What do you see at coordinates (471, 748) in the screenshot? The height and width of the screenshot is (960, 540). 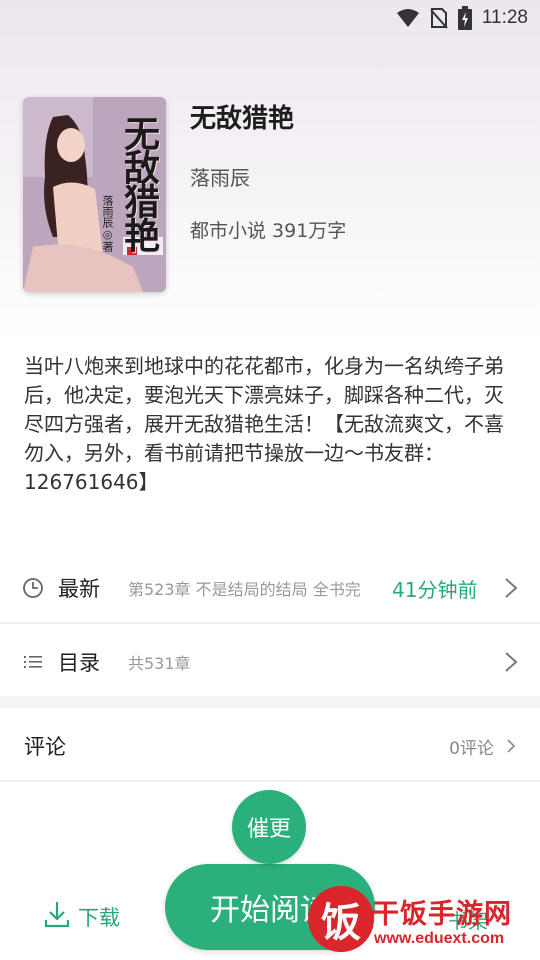 I see `comments-count: 0评论` at bounding box center [471, 748].